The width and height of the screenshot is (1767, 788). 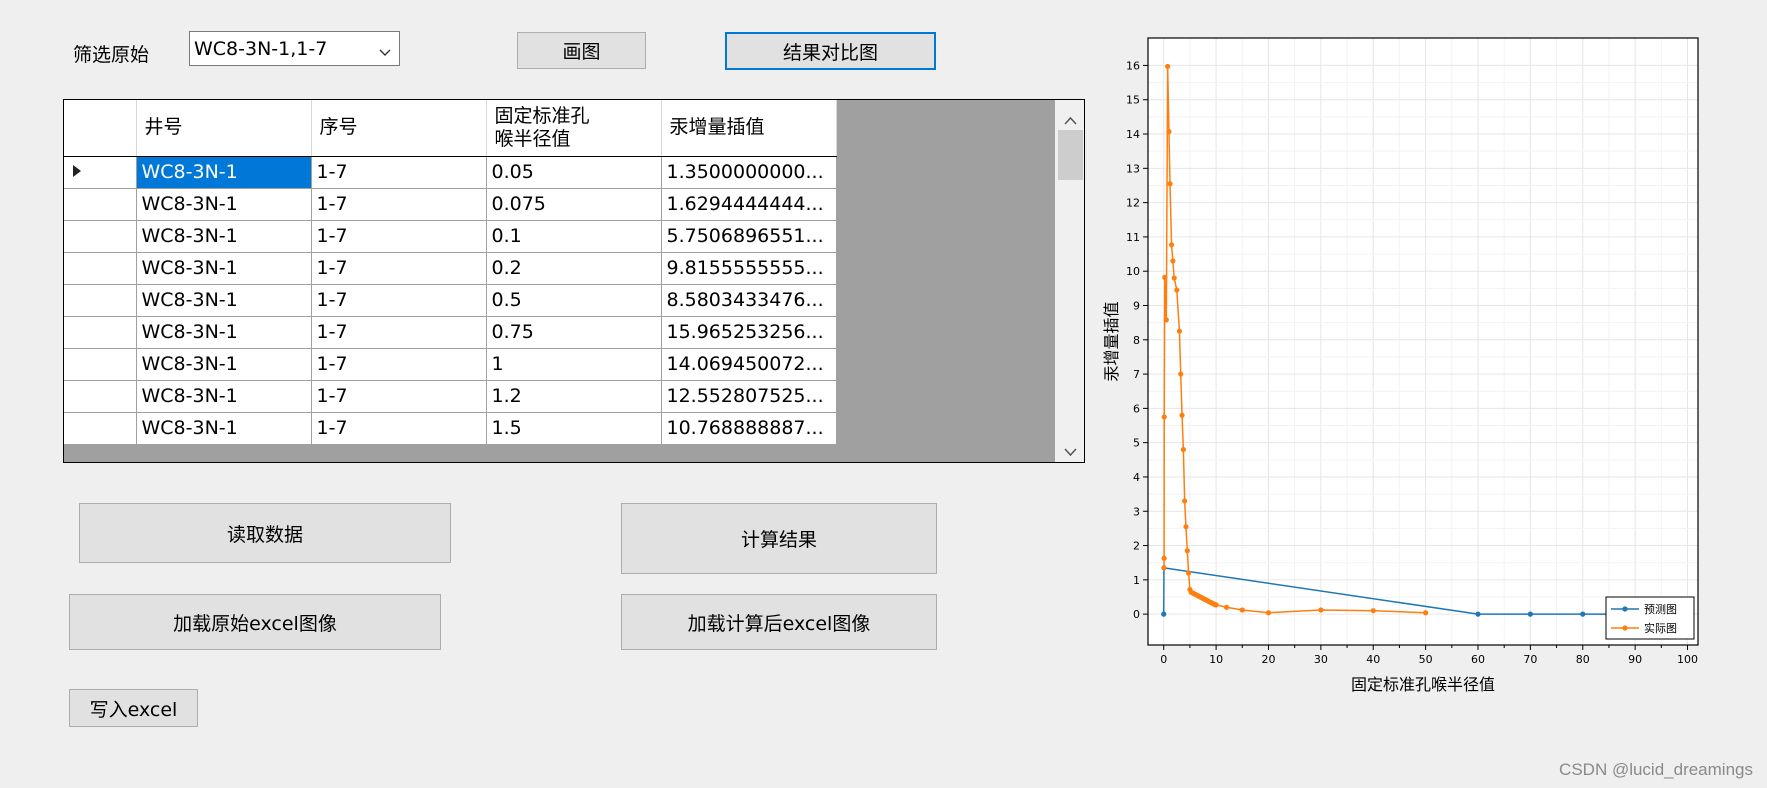 What do you see at coordinates (574, 236) in the screenshot?
I see `cell-pore-radius: 0.1` at bounding box center [574, 236].